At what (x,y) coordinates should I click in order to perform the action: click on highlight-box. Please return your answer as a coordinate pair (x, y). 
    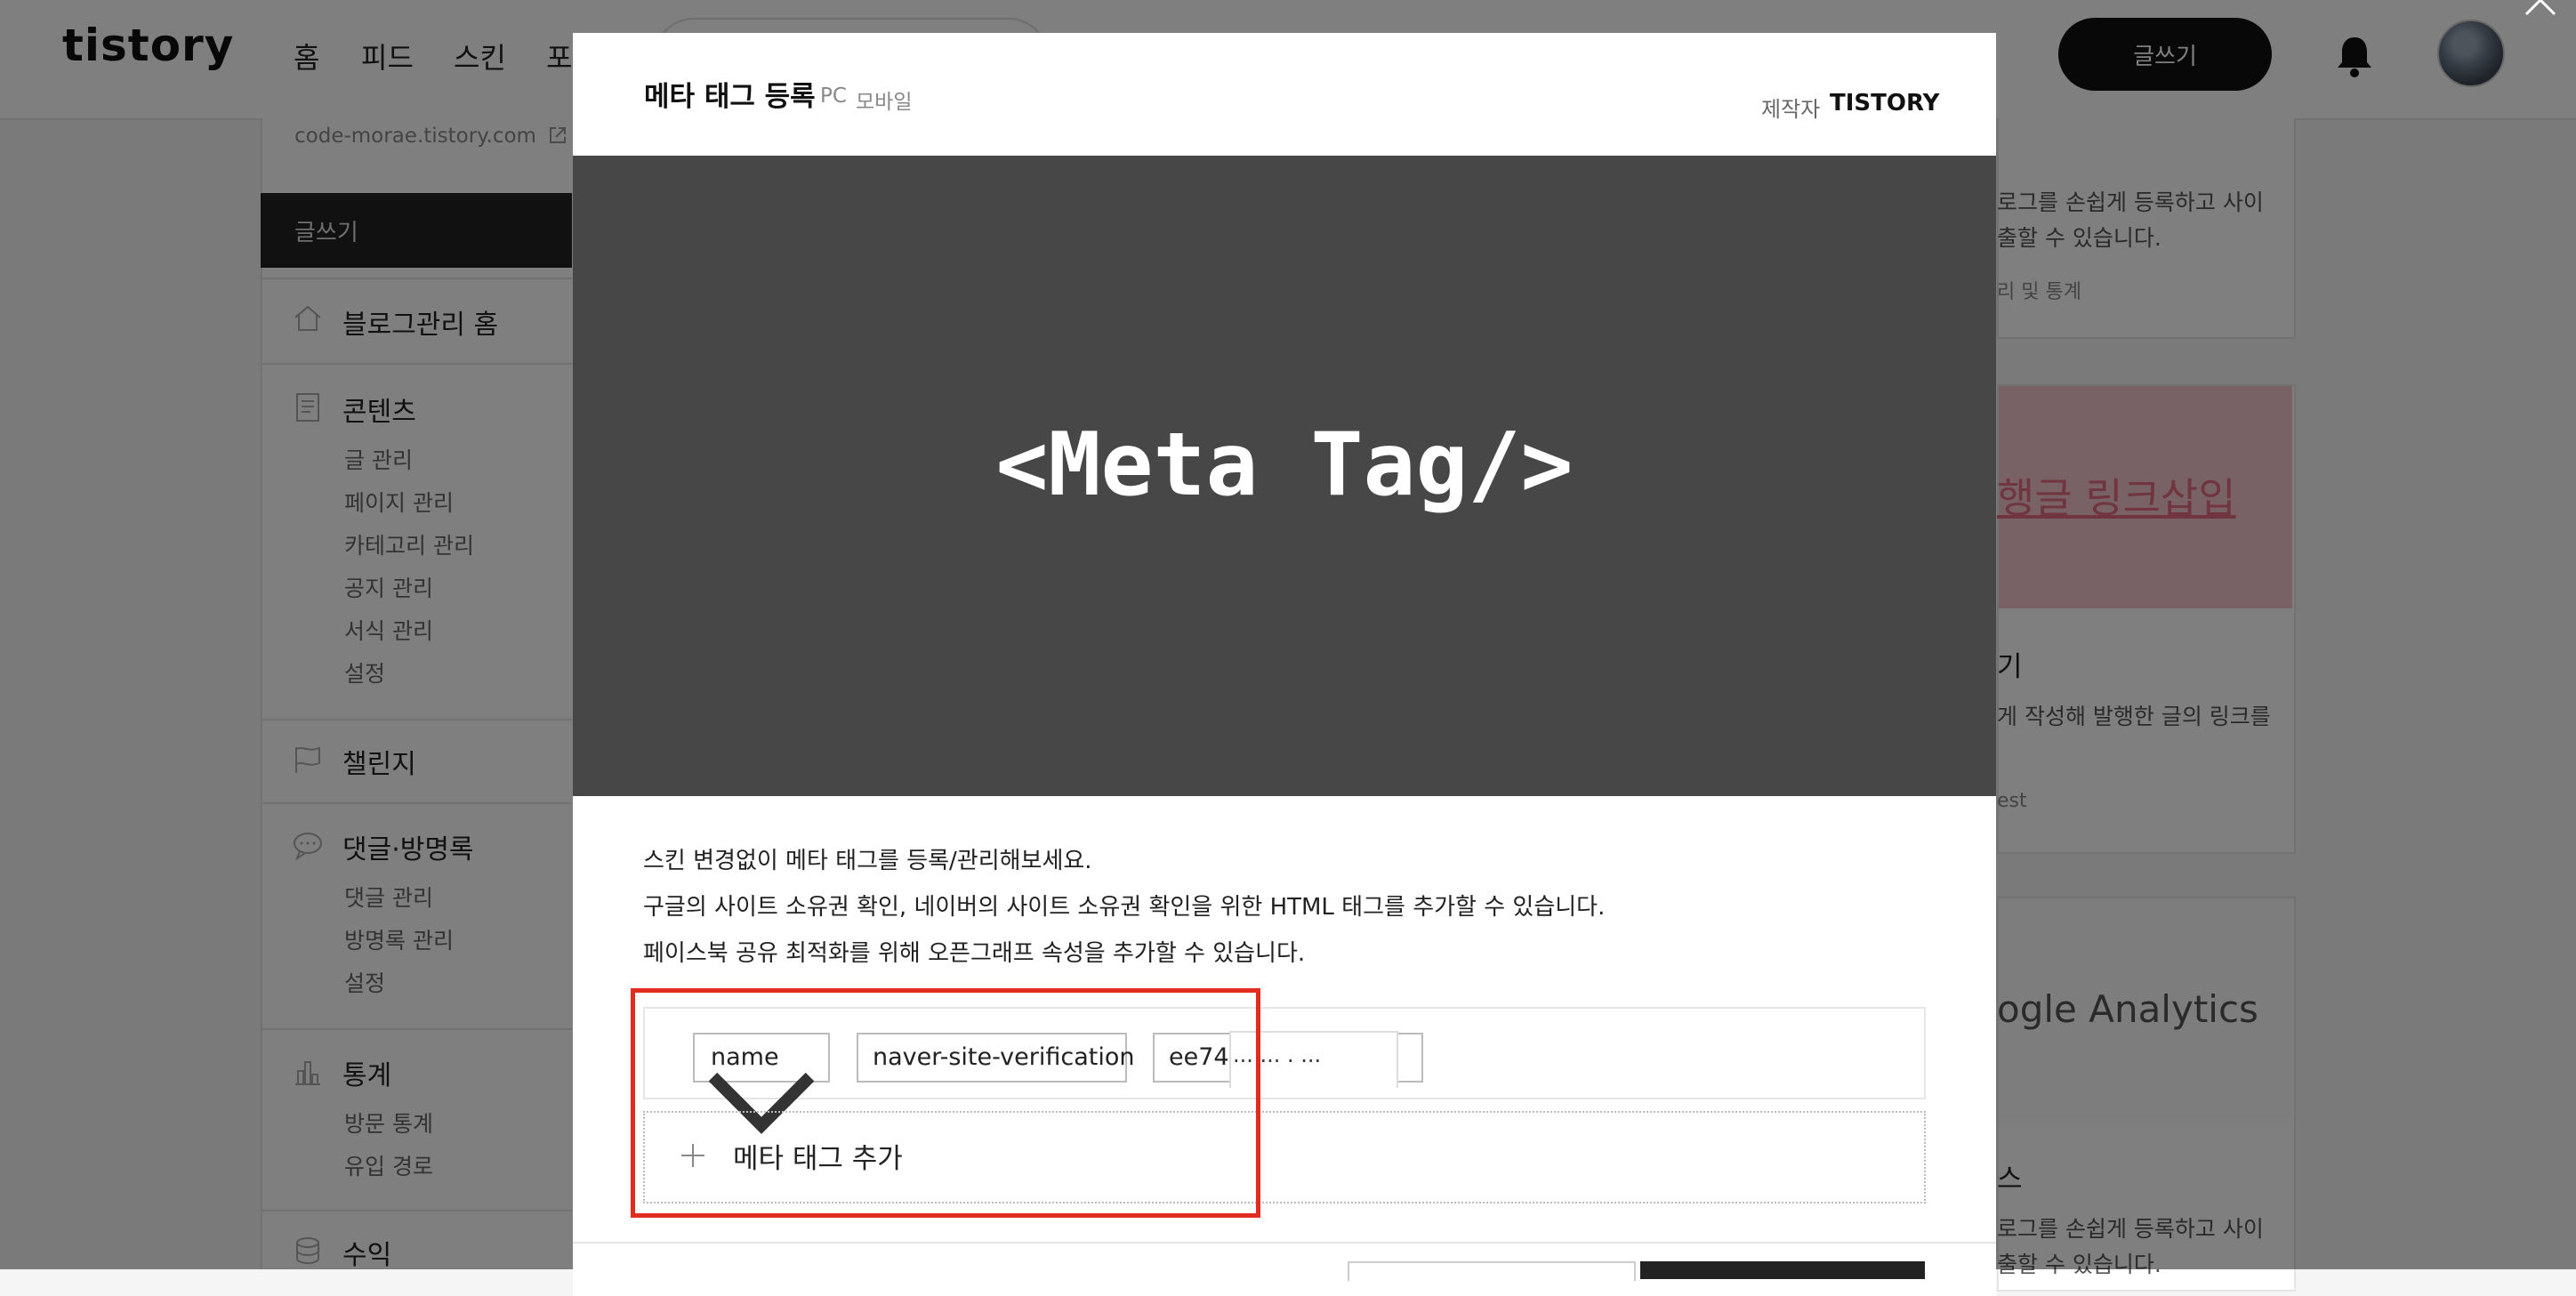
    Looking at the image, I should click on (945, 1103).